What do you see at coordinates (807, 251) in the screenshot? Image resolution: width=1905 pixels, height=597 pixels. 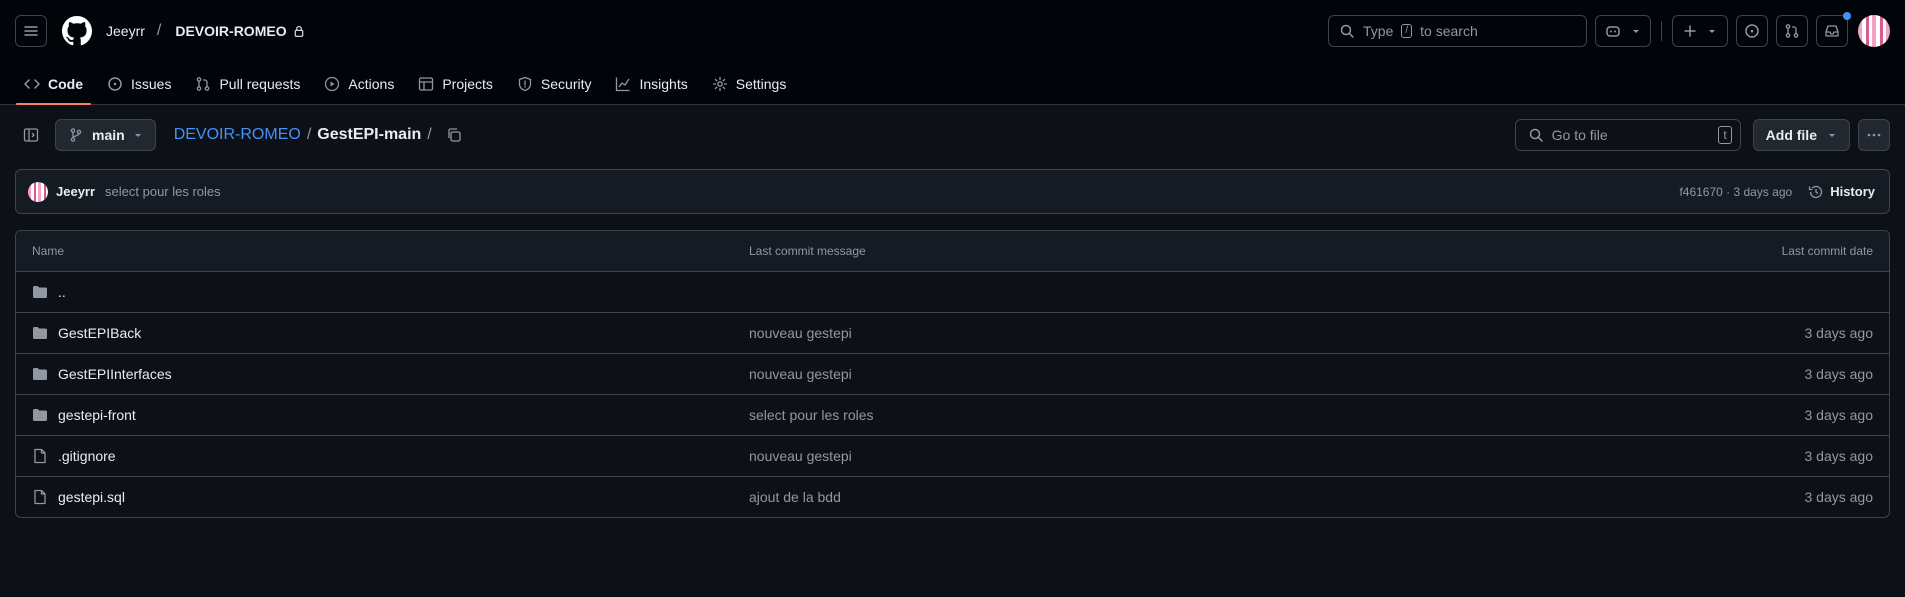 I see `column-header-message: Last commit message` at bounding box center [807, 251].